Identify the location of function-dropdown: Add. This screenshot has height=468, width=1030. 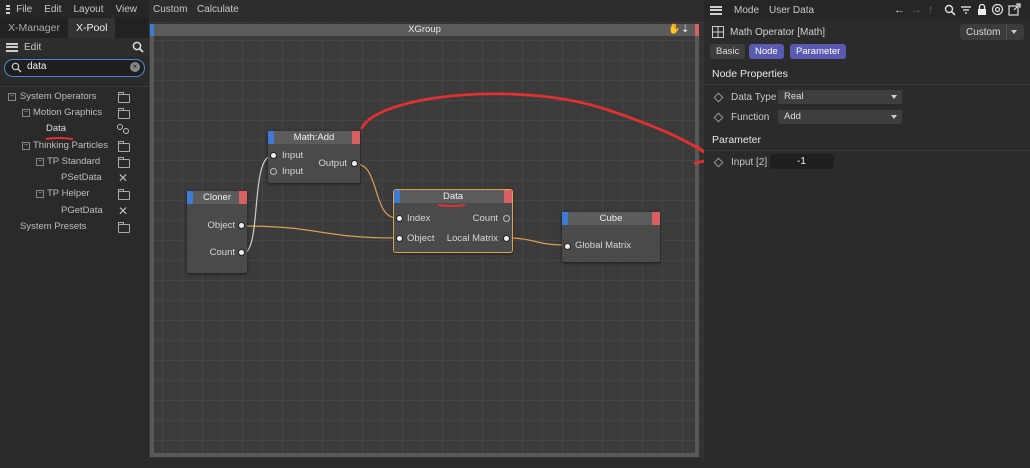
(840, 117).